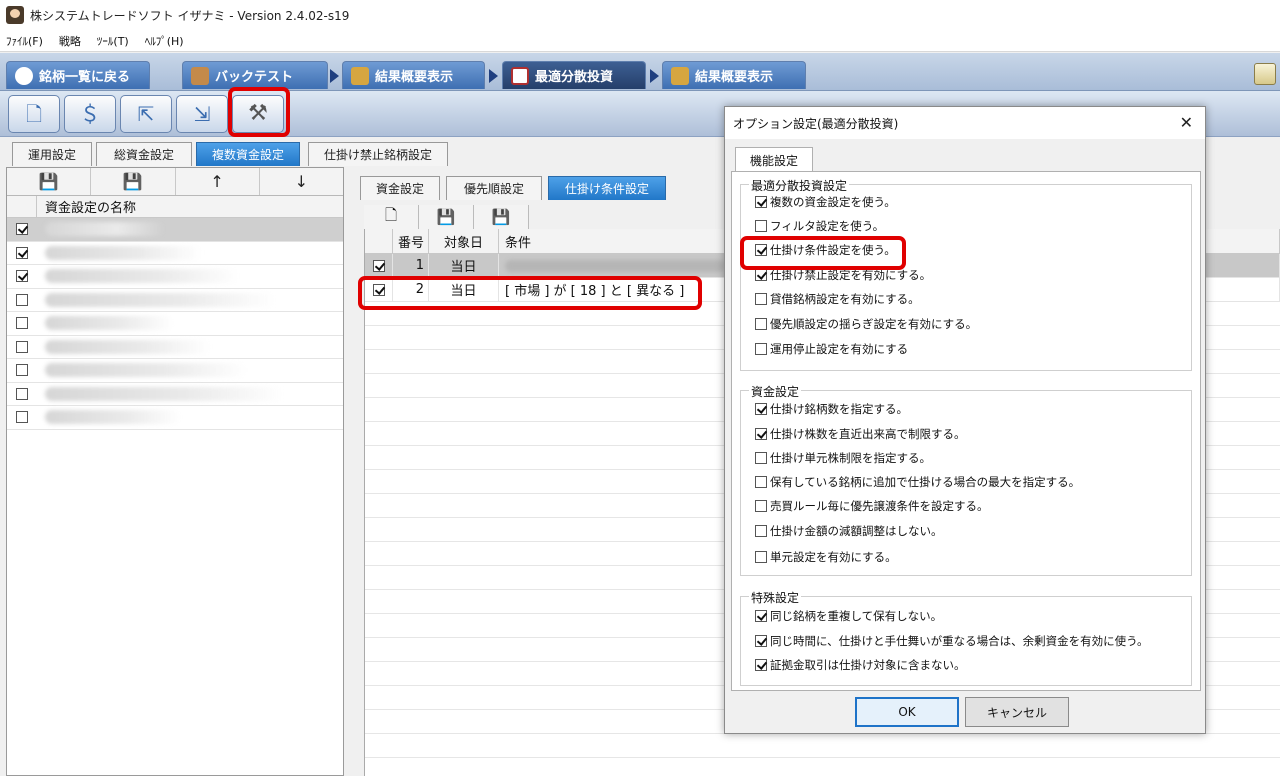 Image resolution: width=1280 pixels, height=776 pixels. I want to click on money-settings-button: ＄, so click(90, 114).